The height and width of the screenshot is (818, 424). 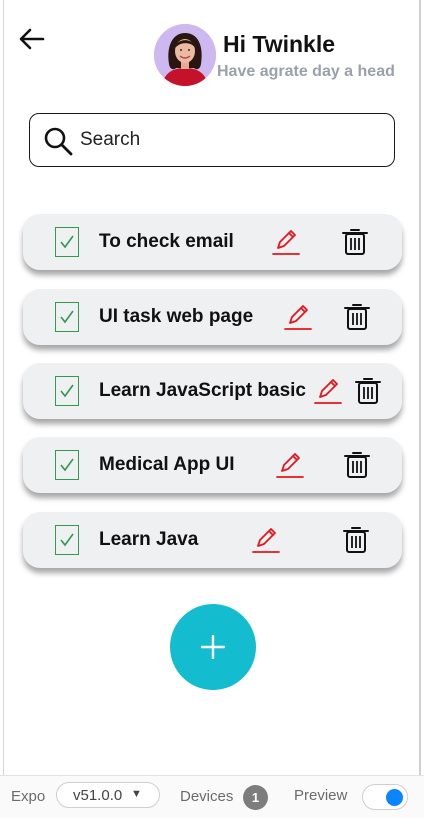 I want to click on expo-bottom-bar: Expo v51.0.0 ▼ Devices 1 Preview, so click(x=212, y=796).